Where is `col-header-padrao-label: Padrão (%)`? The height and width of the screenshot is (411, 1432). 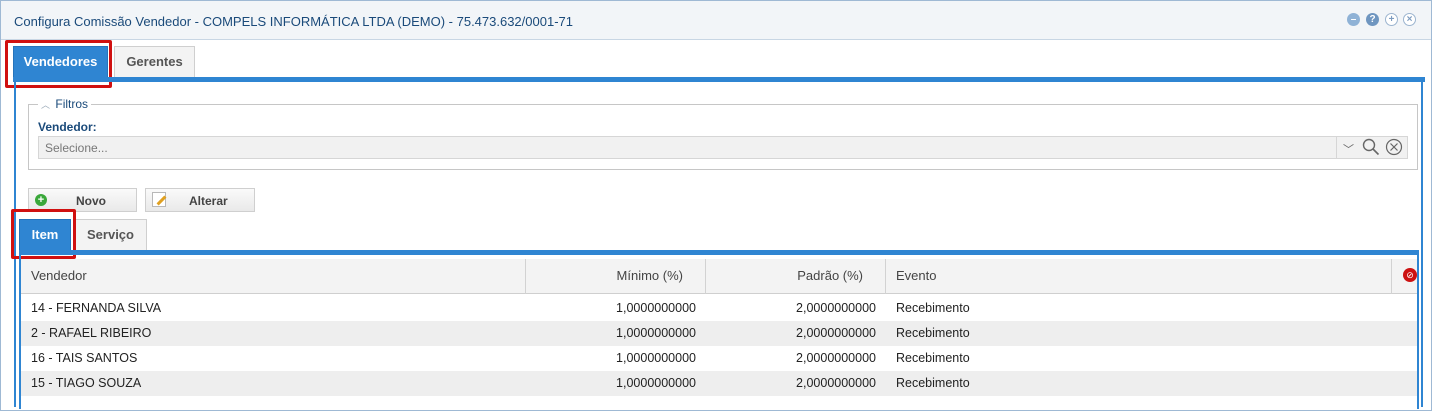
col-header-padrao-label: Padrão (%) is located at coordinates (830, 275).